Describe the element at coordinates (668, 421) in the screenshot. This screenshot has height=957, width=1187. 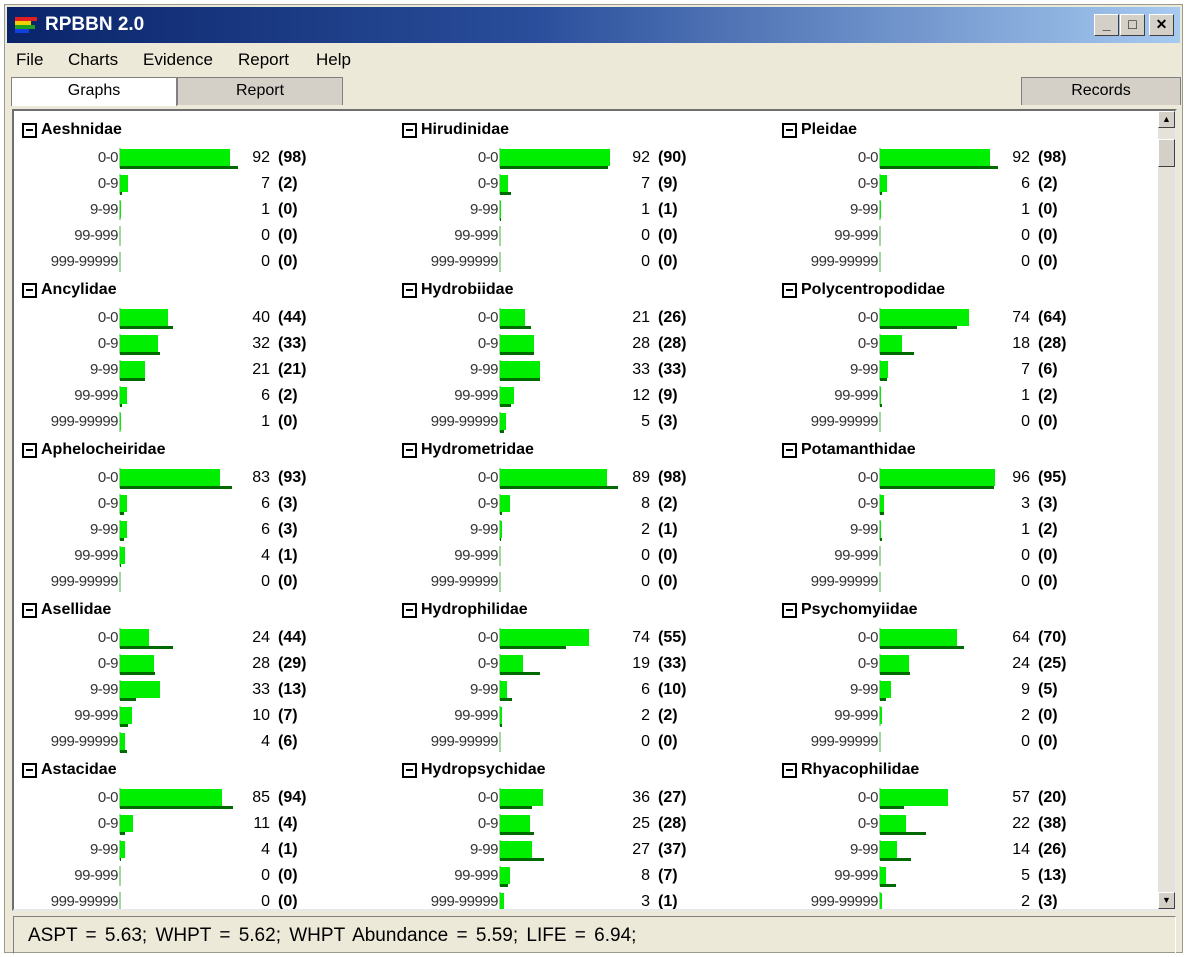
I see `state-reference-value: (3)` at that location.